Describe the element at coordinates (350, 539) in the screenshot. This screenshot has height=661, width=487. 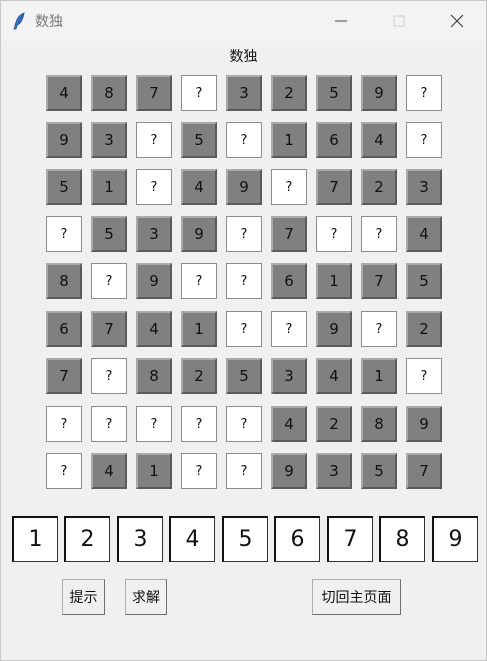
I see `number-button-7: 7` at that location.